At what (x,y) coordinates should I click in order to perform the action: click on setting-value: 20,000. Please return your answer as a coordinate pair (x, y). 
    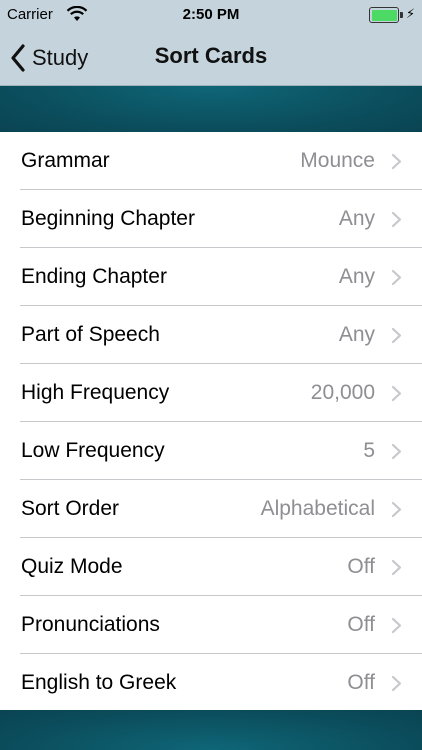
    Looking at the image, I should click on (342, 392).